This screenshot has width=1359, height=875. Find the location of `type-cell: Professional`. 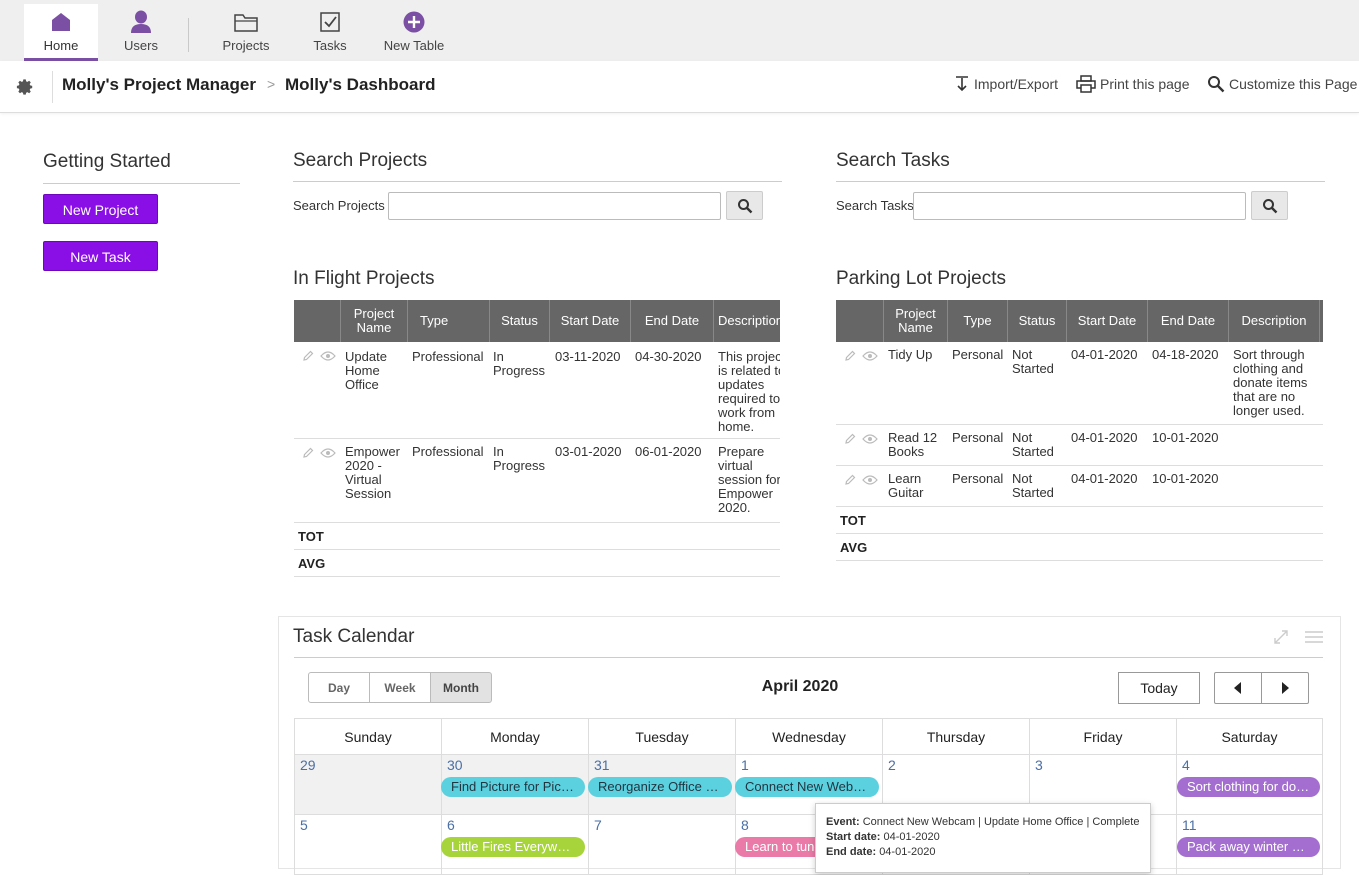

type-cell: Professional is located at coordinates (448, 356).